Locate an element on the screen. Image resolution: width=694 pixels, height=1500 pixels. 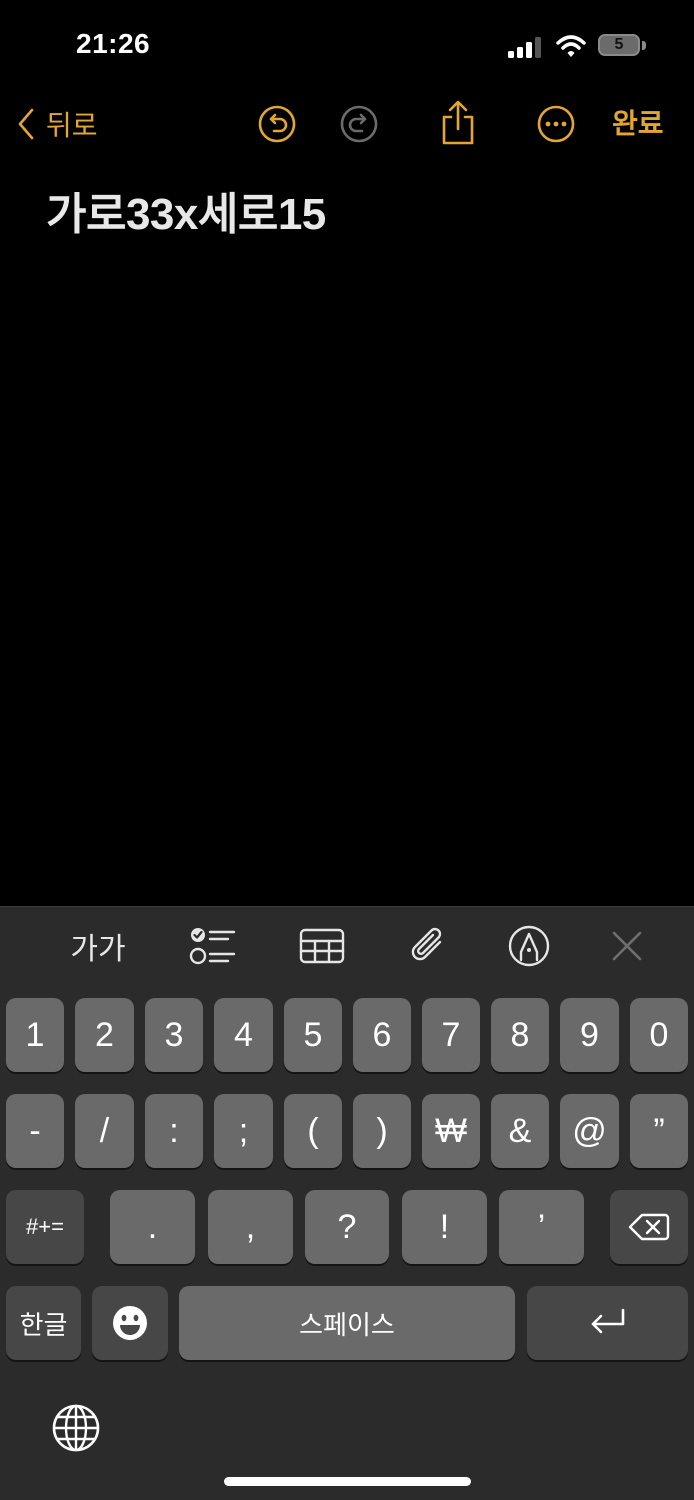
back-button: 뒤로 is located at coordinates (56, 124).